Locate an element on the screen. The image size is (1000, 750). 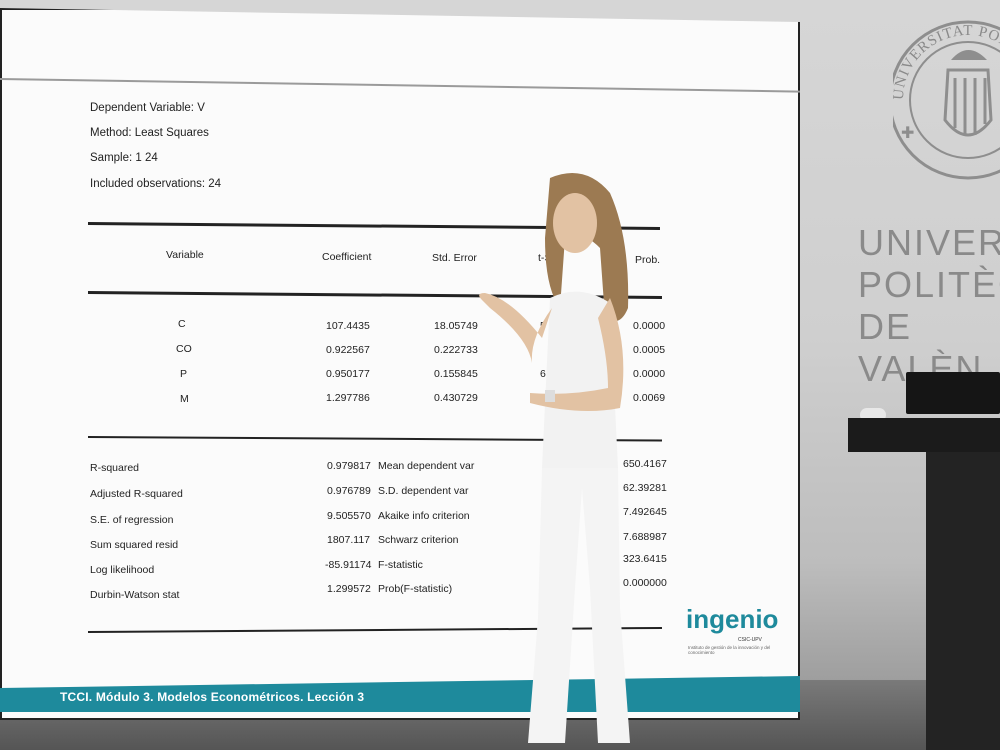
stat-value: -85.91174 is located at coordinates (348, 565).